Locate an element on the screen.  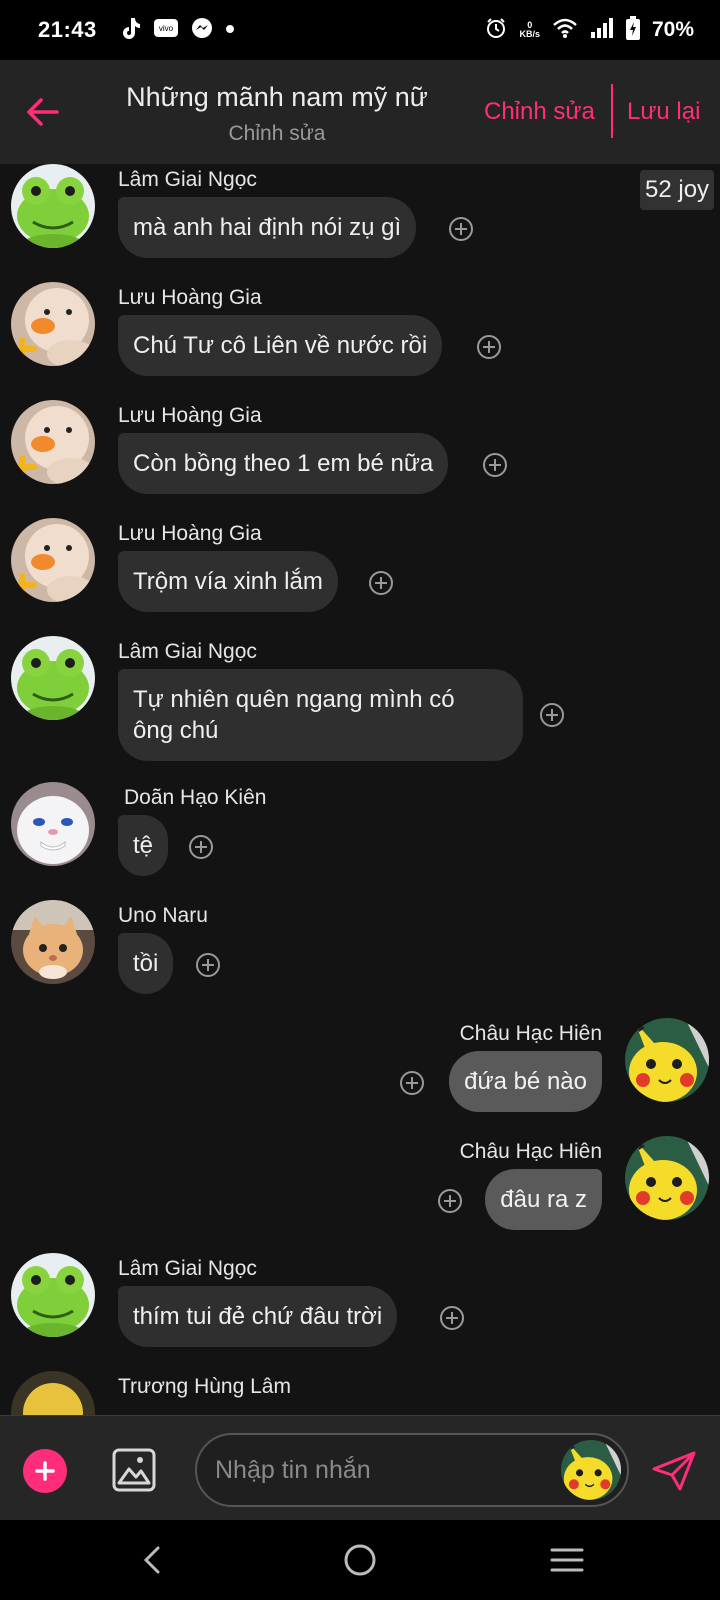
sender-name: Doãn Hạo Kiên is located at coordinates (195, 797).